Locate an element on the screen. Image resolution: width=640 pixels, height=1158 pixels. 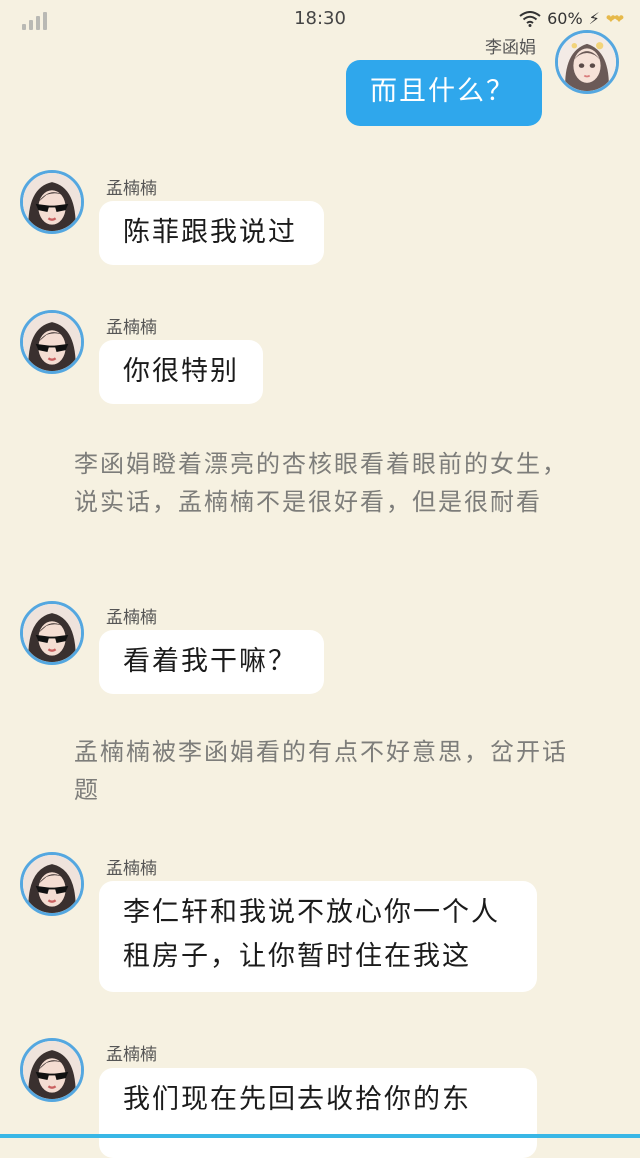
message-bubble-received: 你很特别 is located at coordinates (181, 372).